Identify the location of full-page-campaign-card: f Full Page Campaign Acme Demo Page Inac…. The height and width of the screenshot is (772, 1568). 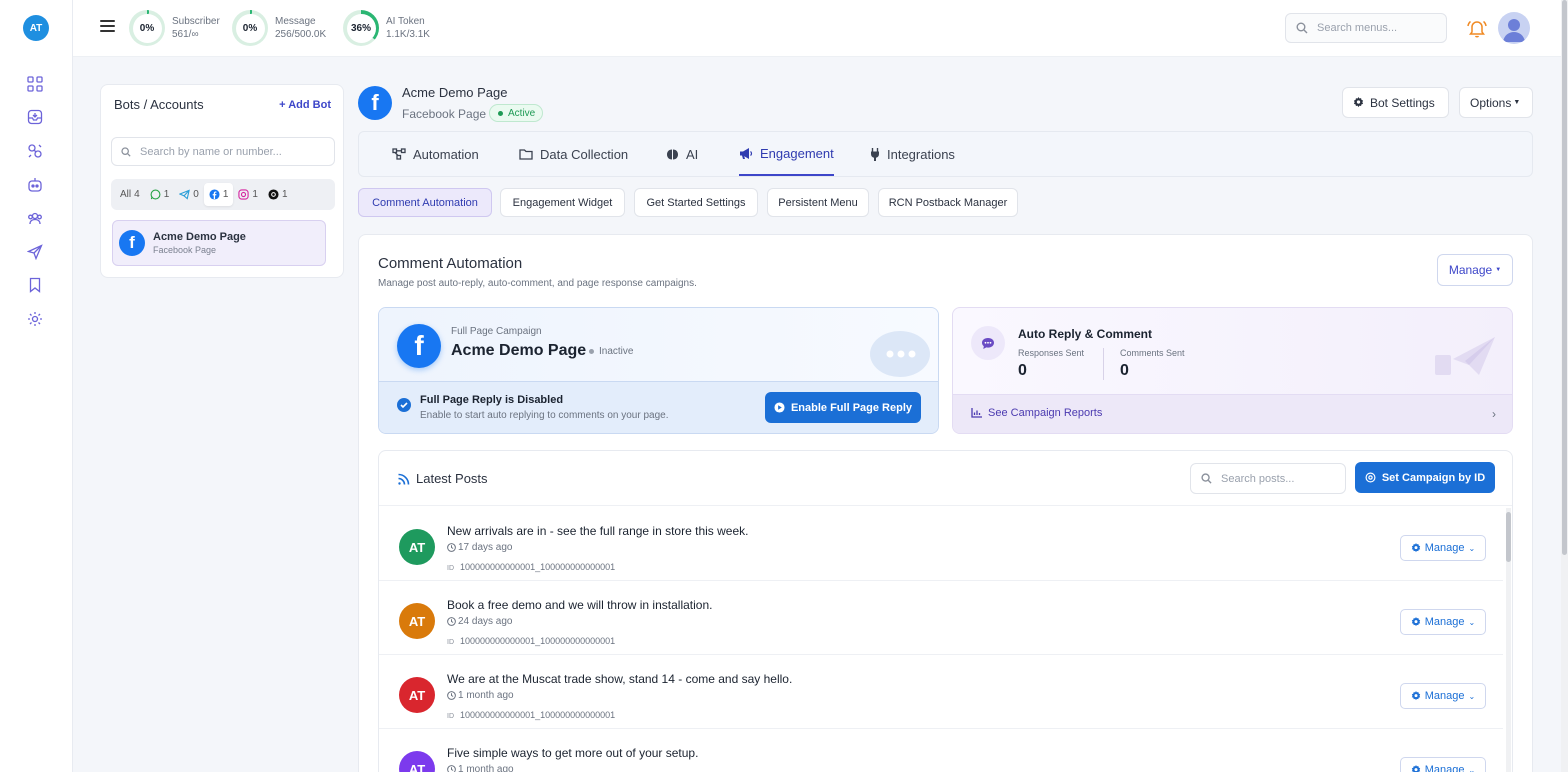
(658, 370).